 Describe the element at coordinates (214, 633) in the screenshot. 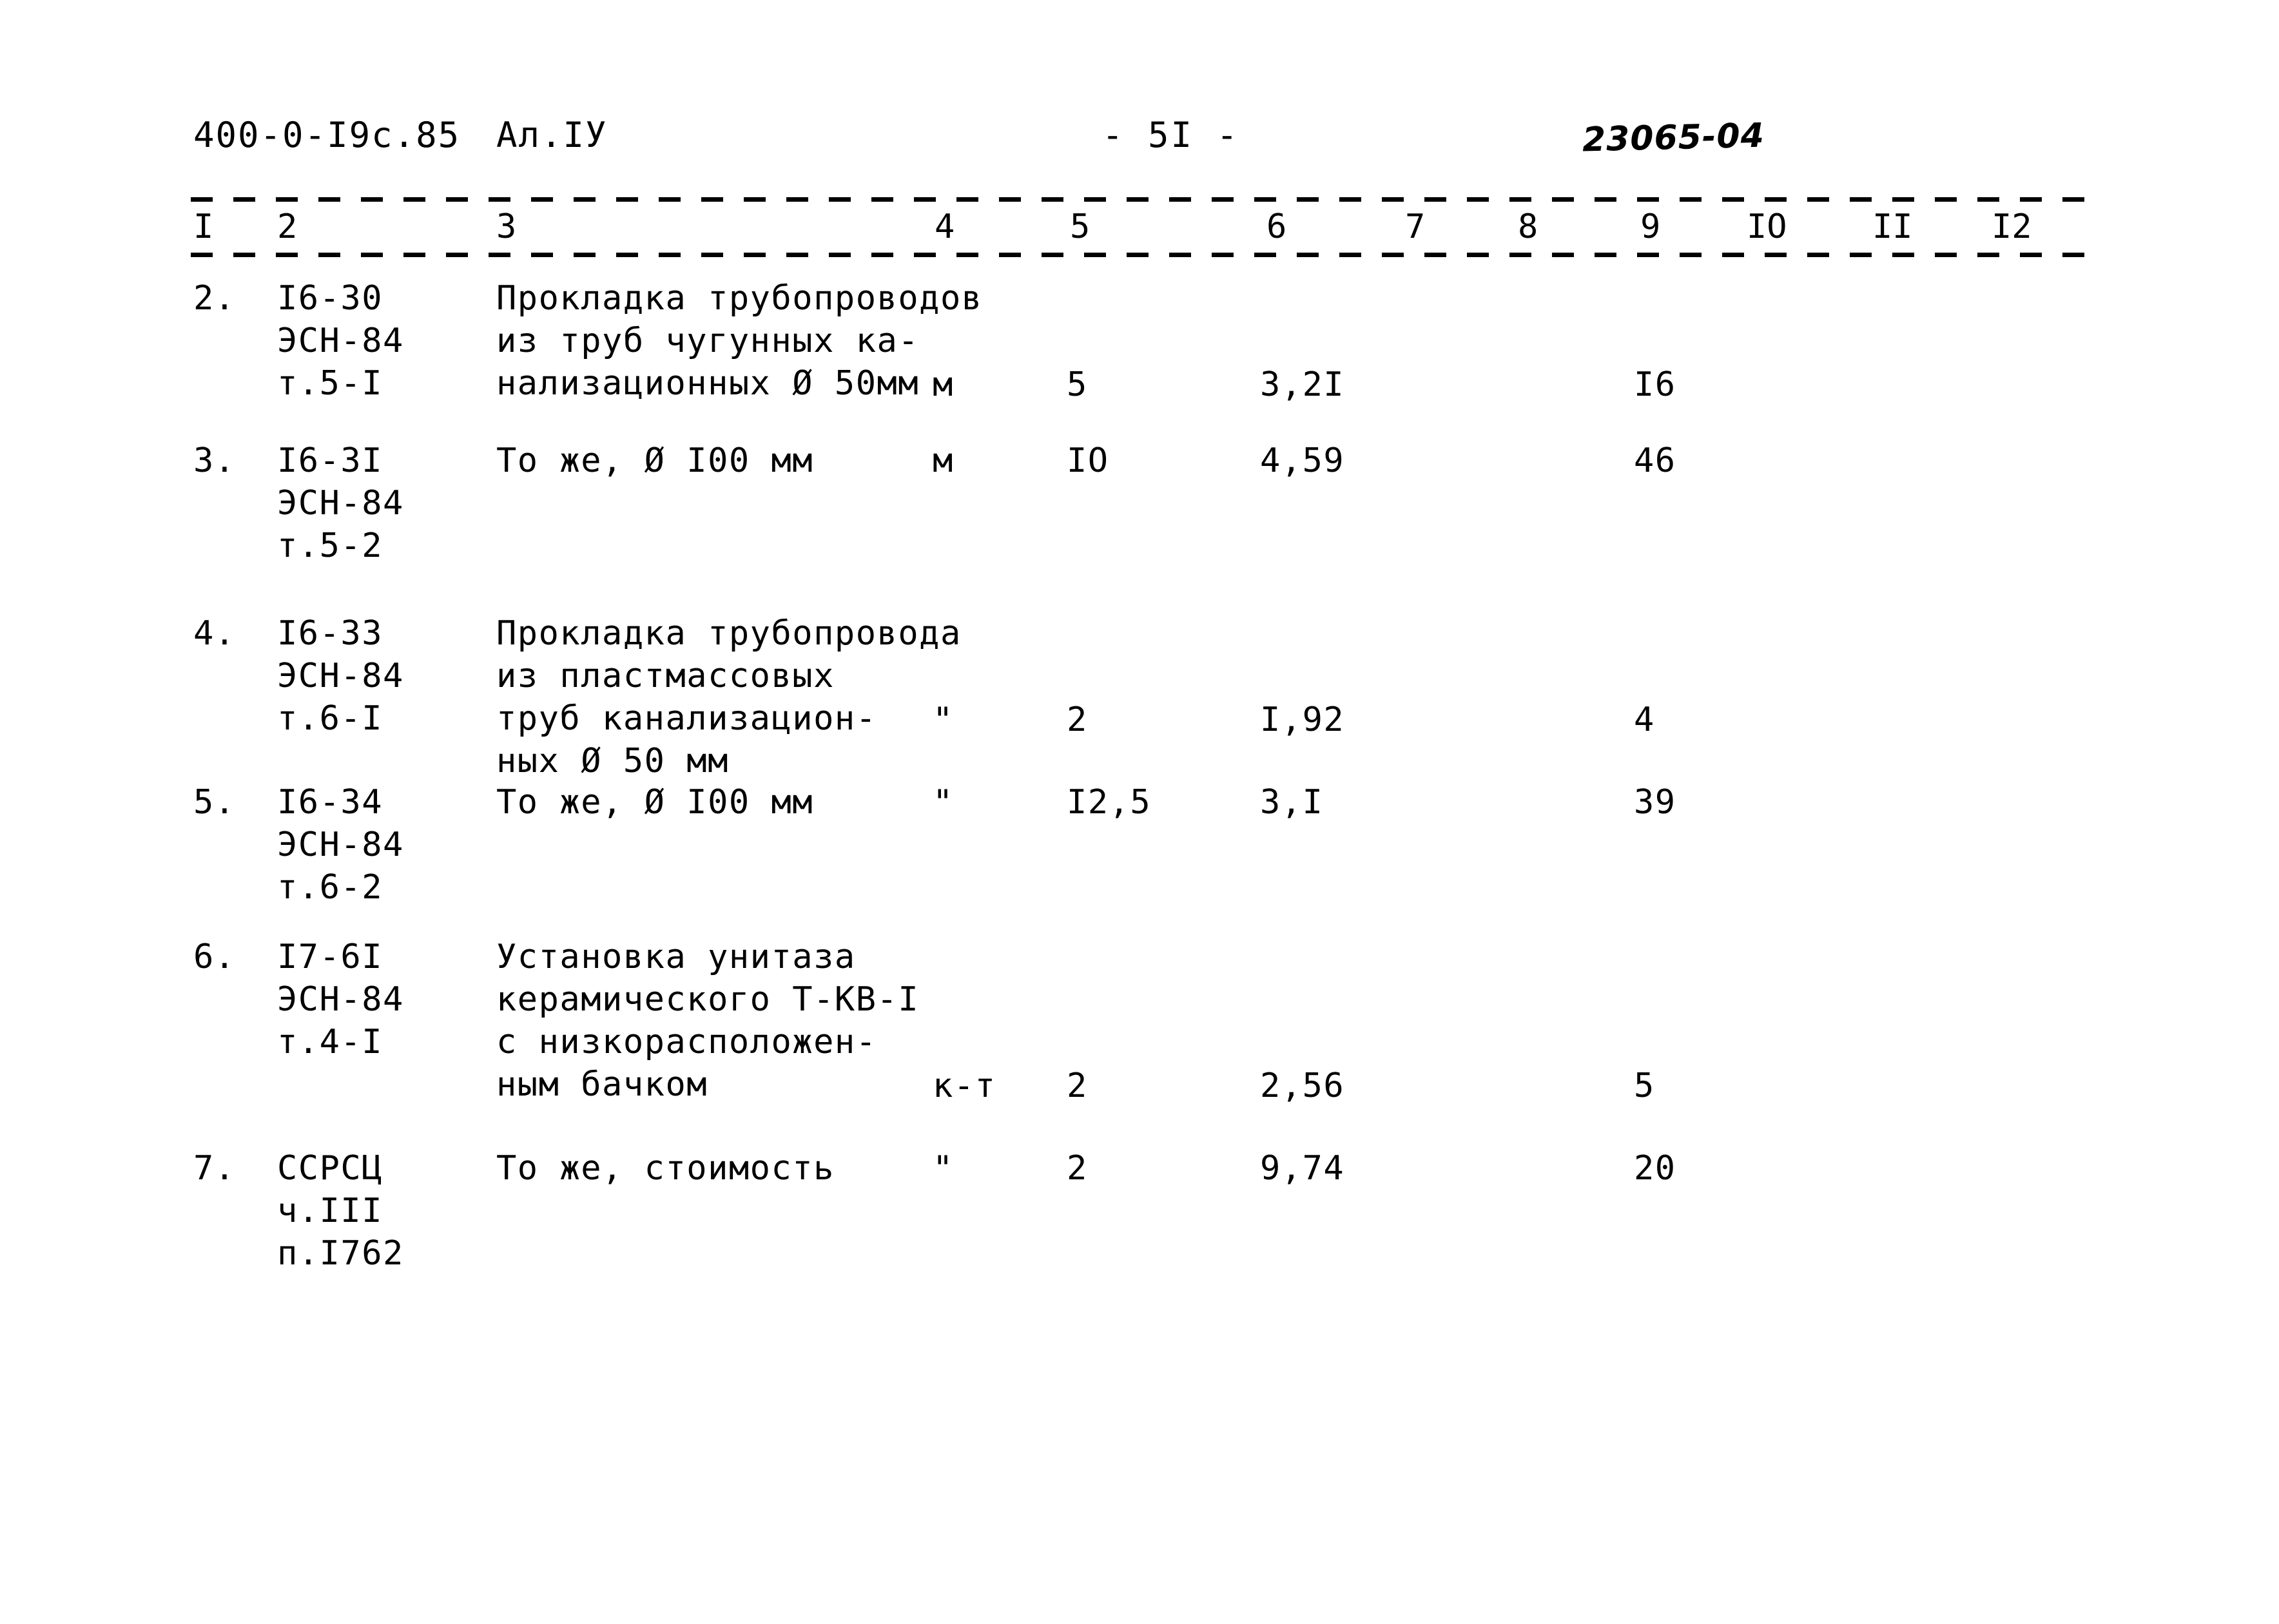

I see `row-number: 4.` at that location.